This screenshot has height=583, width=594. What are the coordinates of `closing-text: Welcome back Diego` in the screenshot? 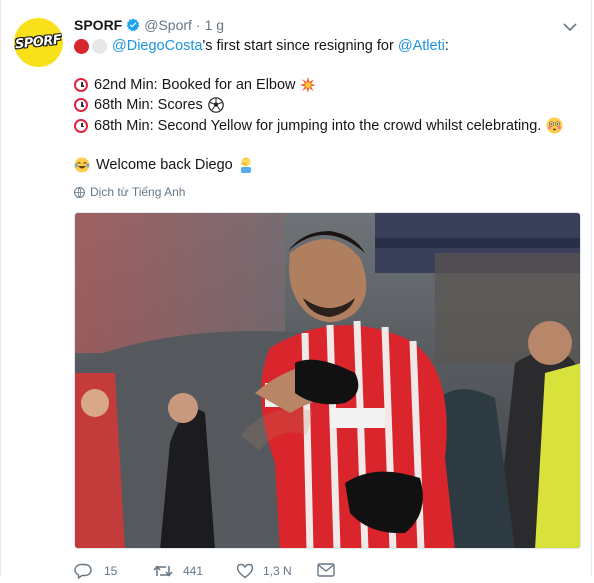 It's located at (164, 164).